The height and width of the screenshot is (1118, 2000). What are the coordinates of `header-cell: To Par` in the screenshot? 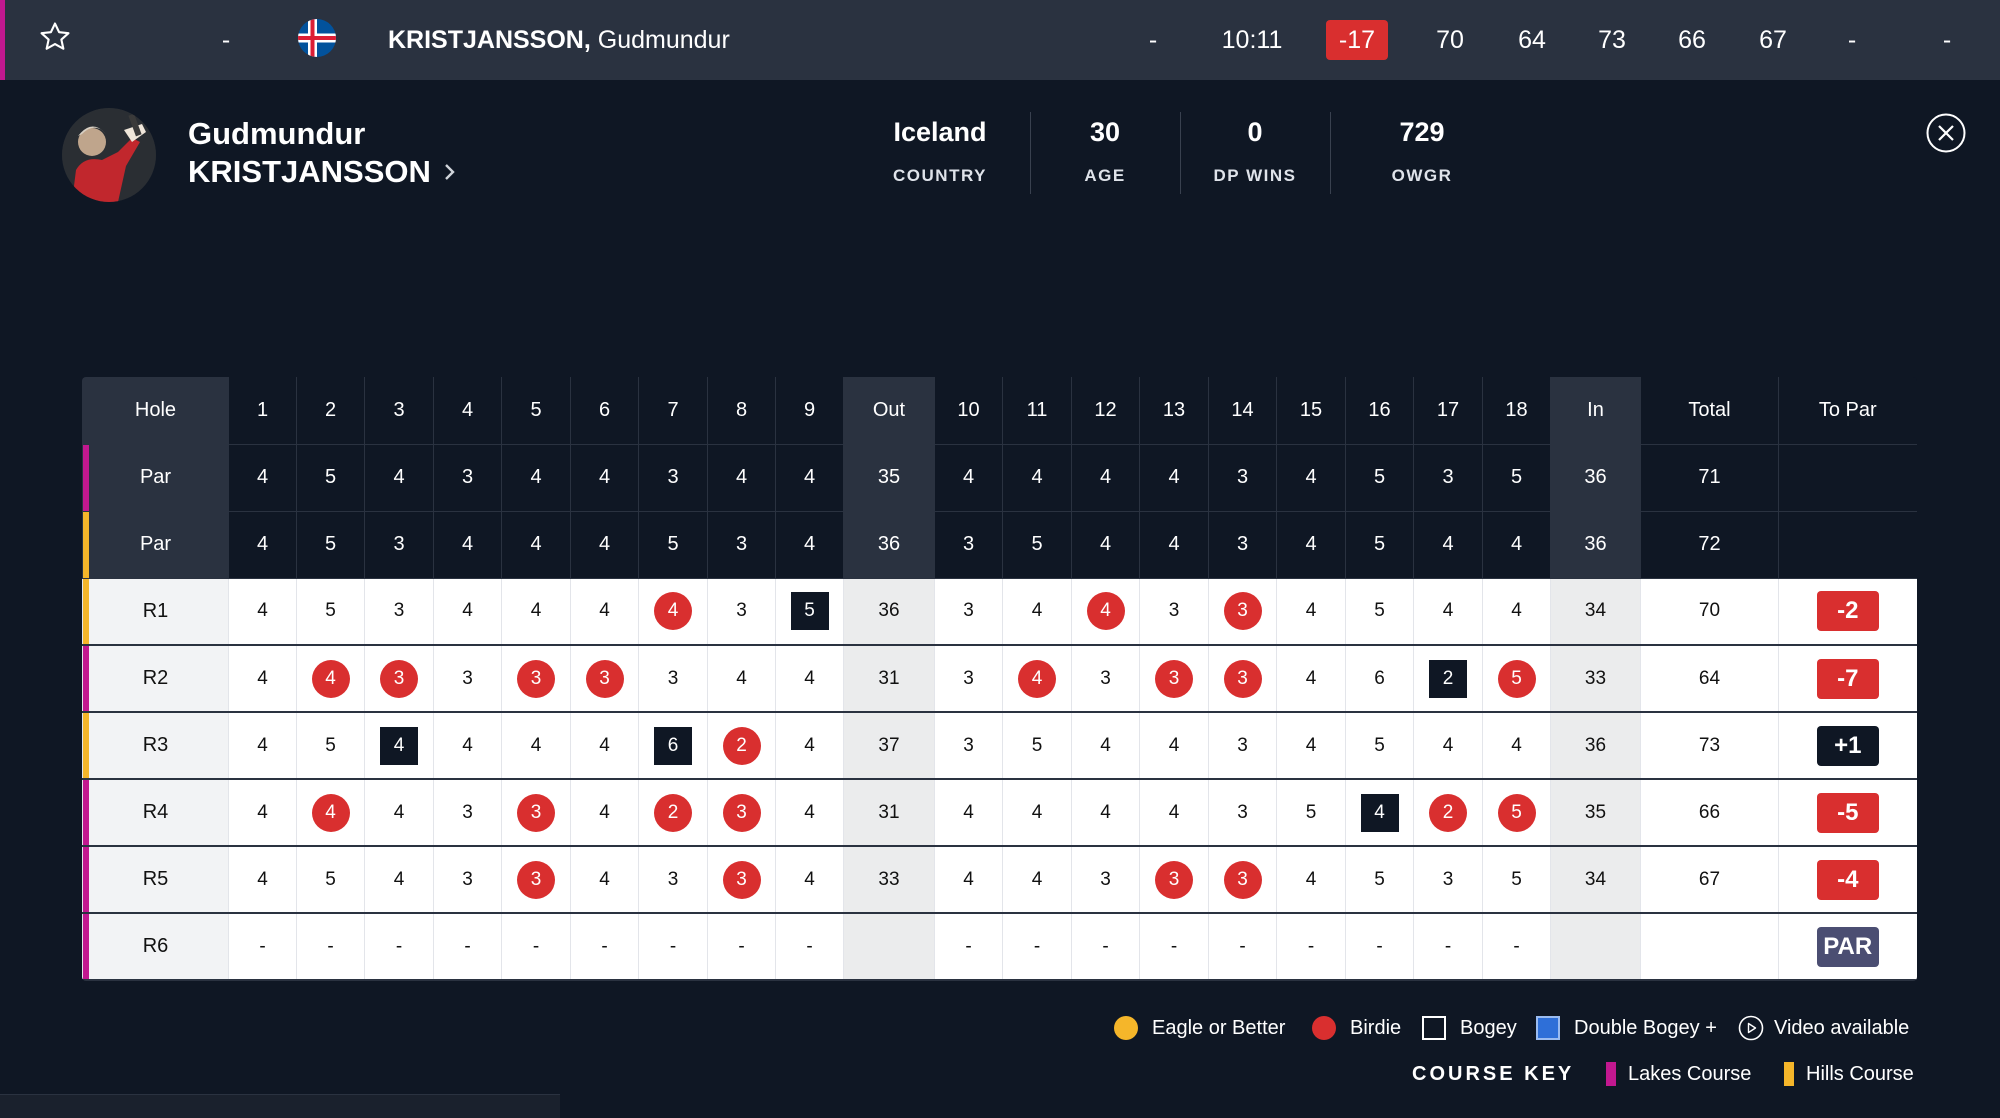 It's located at (1847, 411).